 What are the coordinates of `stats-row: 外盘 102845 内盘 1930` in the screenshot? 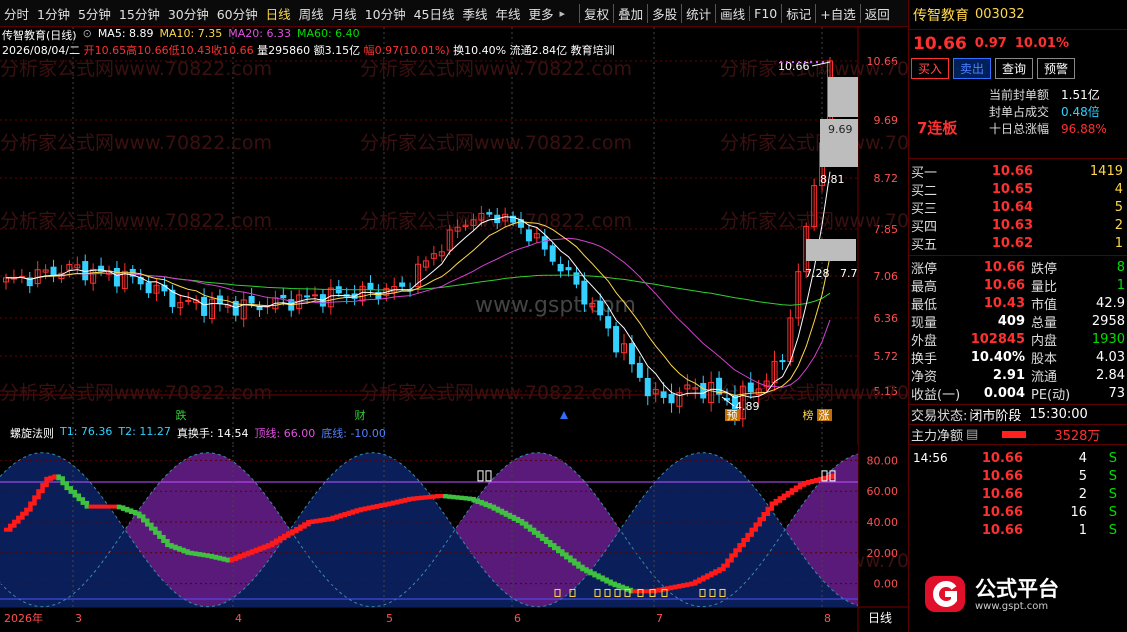 It's located at (1018, 339).